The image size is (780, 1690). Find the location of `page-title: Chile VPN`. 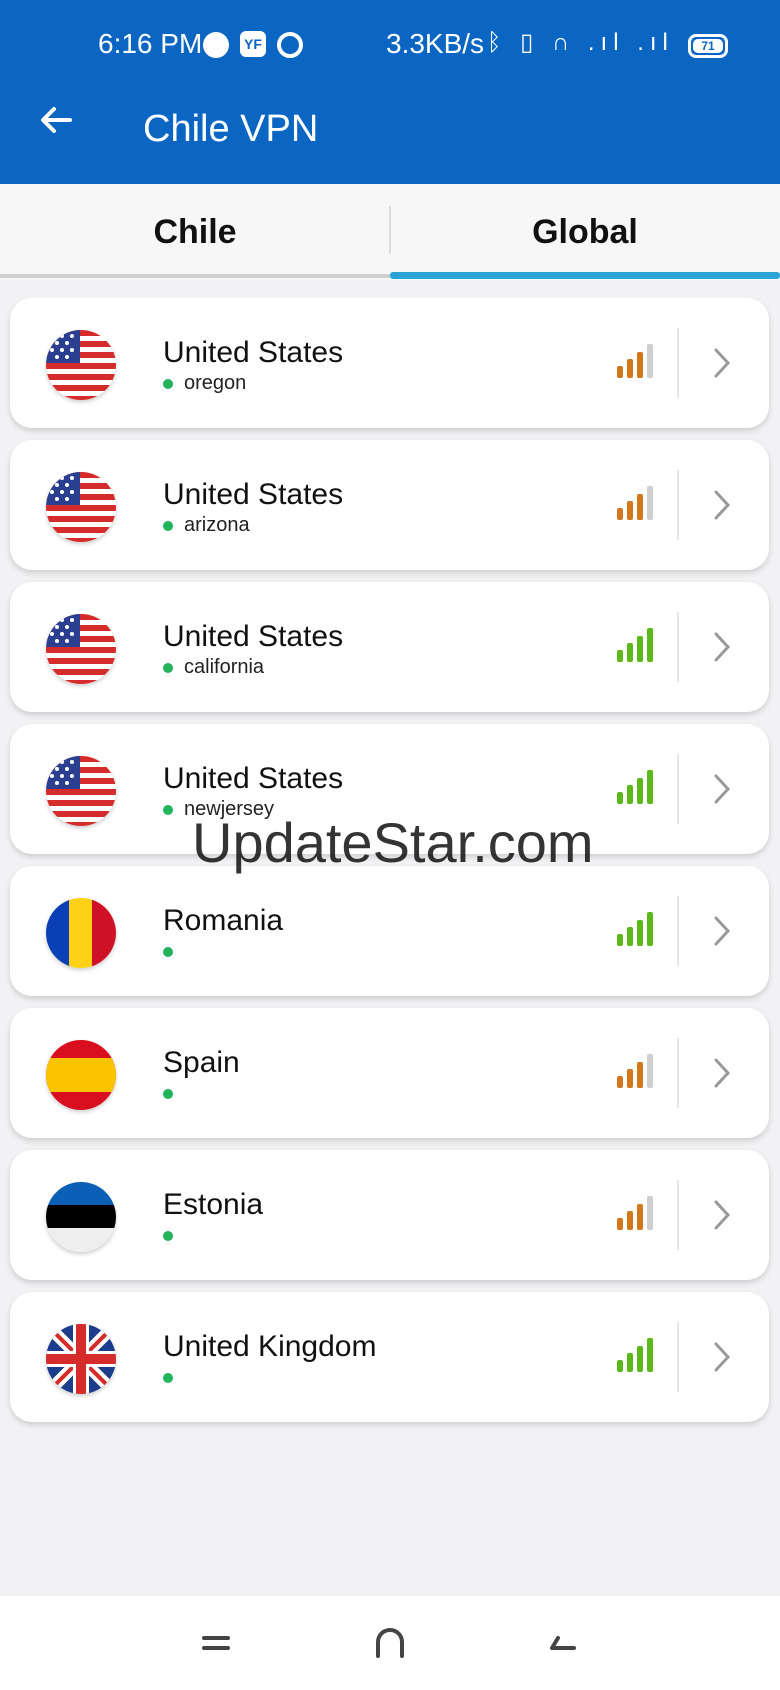

page-title: Chile VPN is located at coordinates (231, 129).